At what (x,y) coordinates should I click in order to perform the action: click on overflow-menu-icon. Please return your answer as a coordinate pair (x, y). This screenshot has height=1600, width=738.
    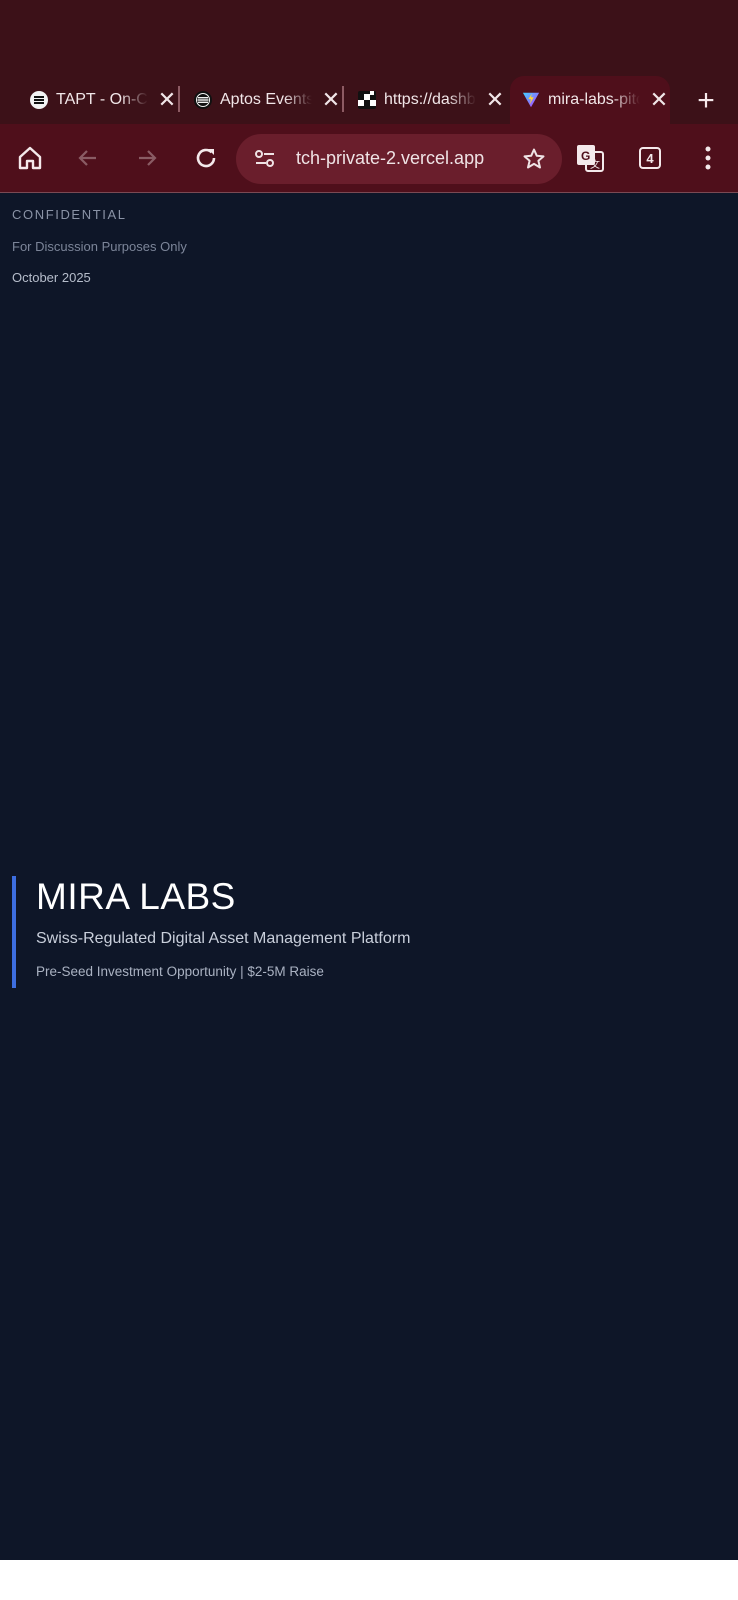
    Looking at the image, I should click on (708, 158).